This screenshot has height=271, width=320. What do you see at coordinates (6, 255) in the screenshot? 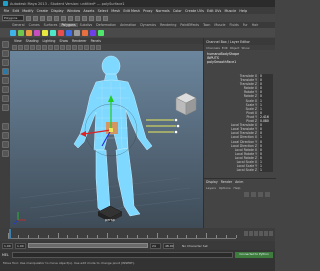
I see `script-language-toggle: MEL` at bounding box center [6, 255].